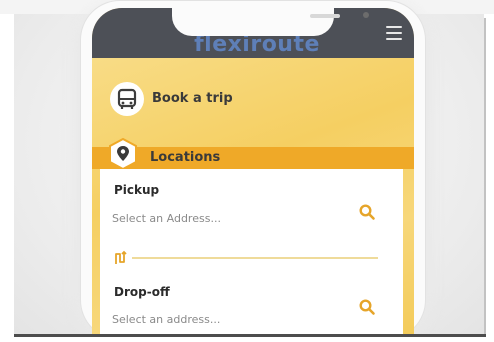 This screenshot has height=342, width=494. I want to click on bottom-border-line, so click(250, 335).